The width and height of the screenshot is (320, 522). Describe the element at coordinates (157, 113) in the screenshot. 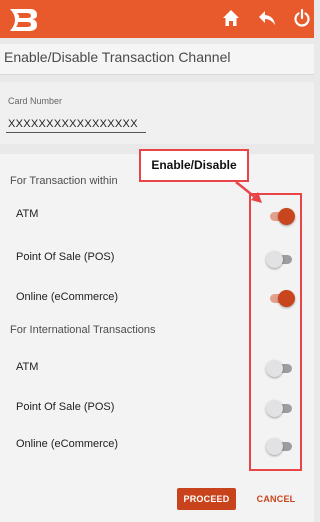

I see `card-number-section: Card Number XXXXXXXXXXXXXXXXX` at that location.